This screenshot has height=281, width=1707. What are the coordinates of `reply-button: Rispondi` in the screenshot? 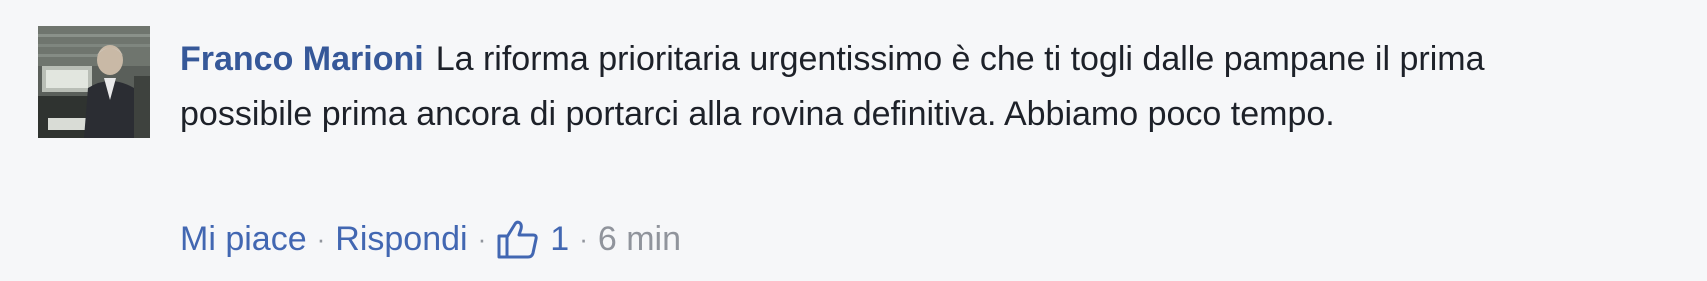 It's located at (401, 239).